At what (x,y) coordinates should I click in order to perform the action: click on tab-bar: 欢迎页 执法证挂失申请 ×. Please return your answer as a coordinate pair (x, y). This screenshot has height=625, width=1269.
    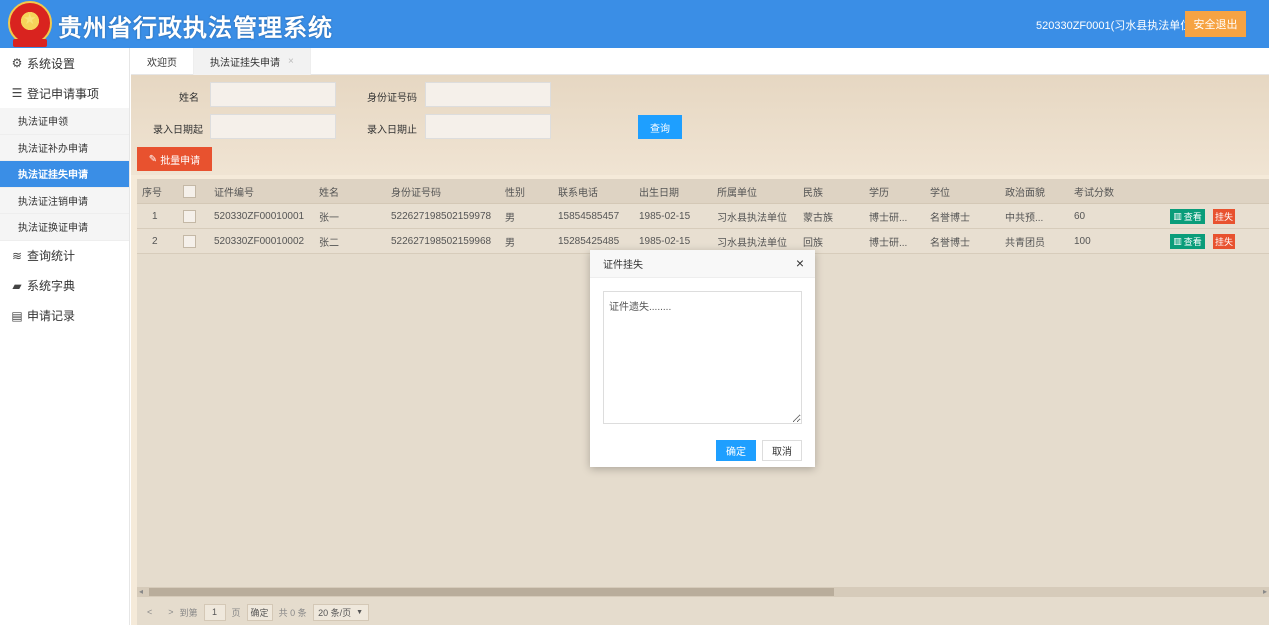
    Looking at the image, I should click on (700, 61).